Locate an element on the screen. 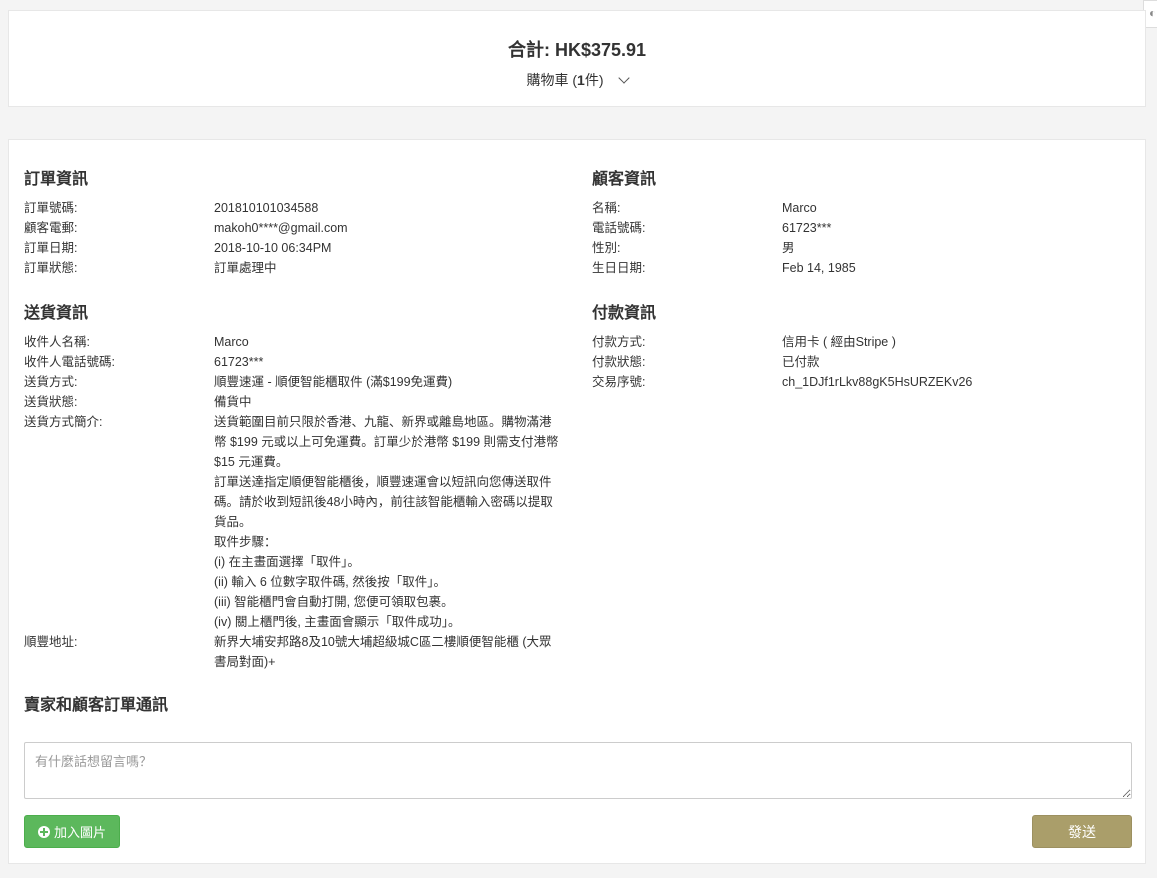 The width and height of the screenshot is (1157, 878). customer-info-title: 顧客資訊 is located at coordinates (624, 179).